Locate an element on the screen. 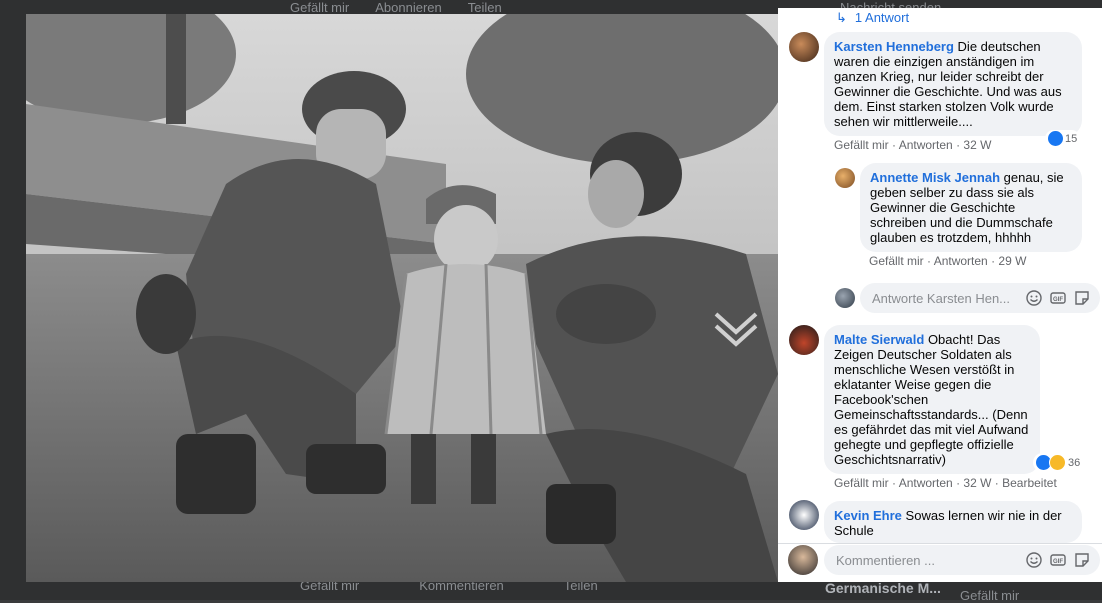  bg-subscribe-label: Abonnieren is located at coordinates (408, 7).